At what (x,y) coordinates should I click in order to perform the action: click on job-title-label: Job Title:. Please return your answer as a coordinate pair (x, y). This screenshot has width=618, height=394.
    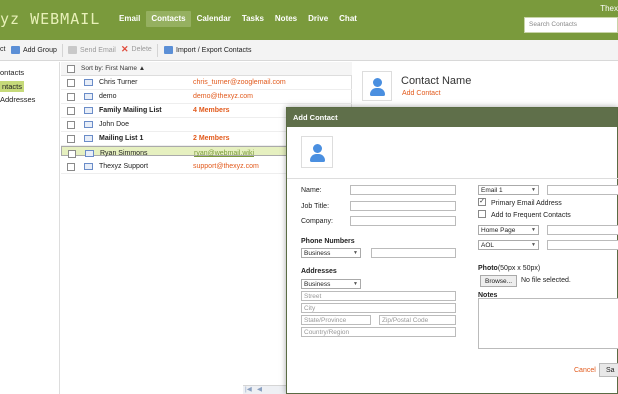
    Looking at the image, I should click on (315, 206).